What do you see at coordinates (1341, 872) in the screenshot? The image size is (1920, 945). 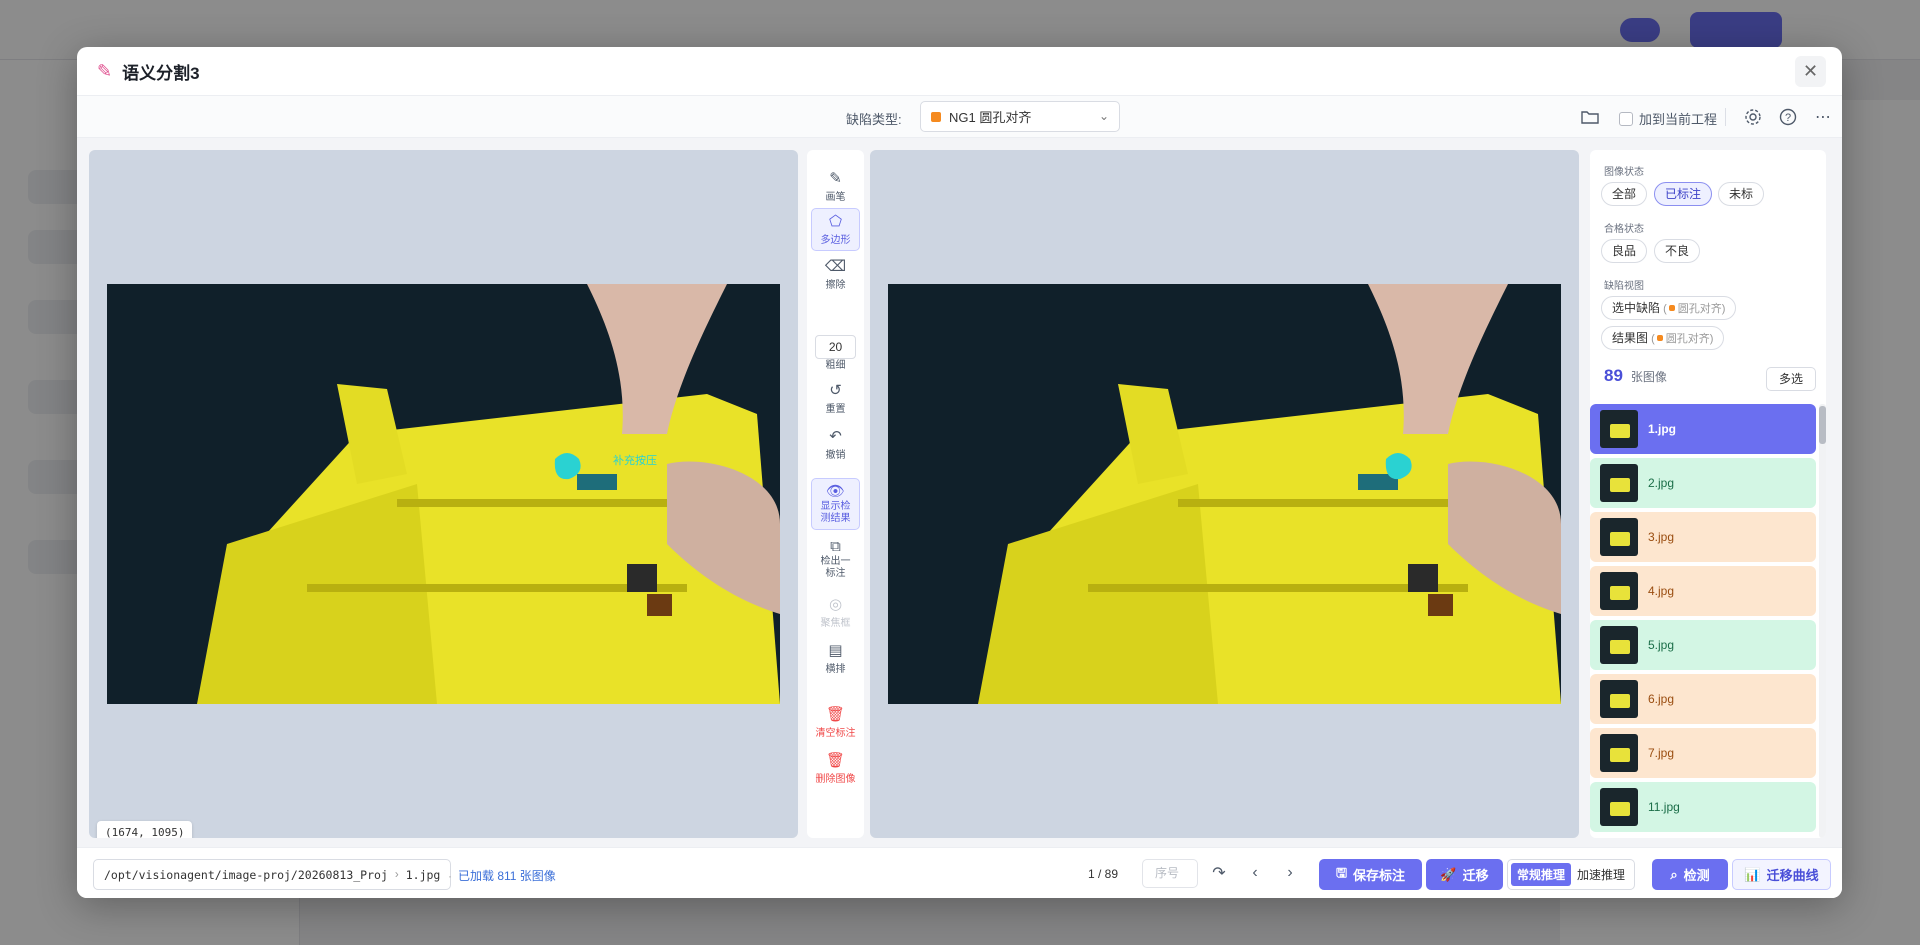 I see `save-icon: 🖫` at bounding box center [1341, 872].